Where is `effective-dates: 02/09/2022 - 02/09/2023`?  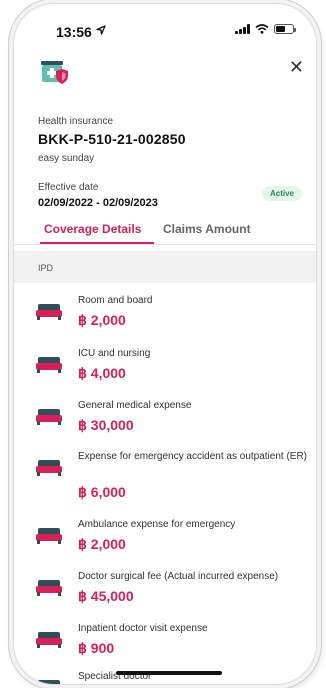
effective-dates: 02/09/2022 - 02/09/2023 is located at coordinates (98, 203).